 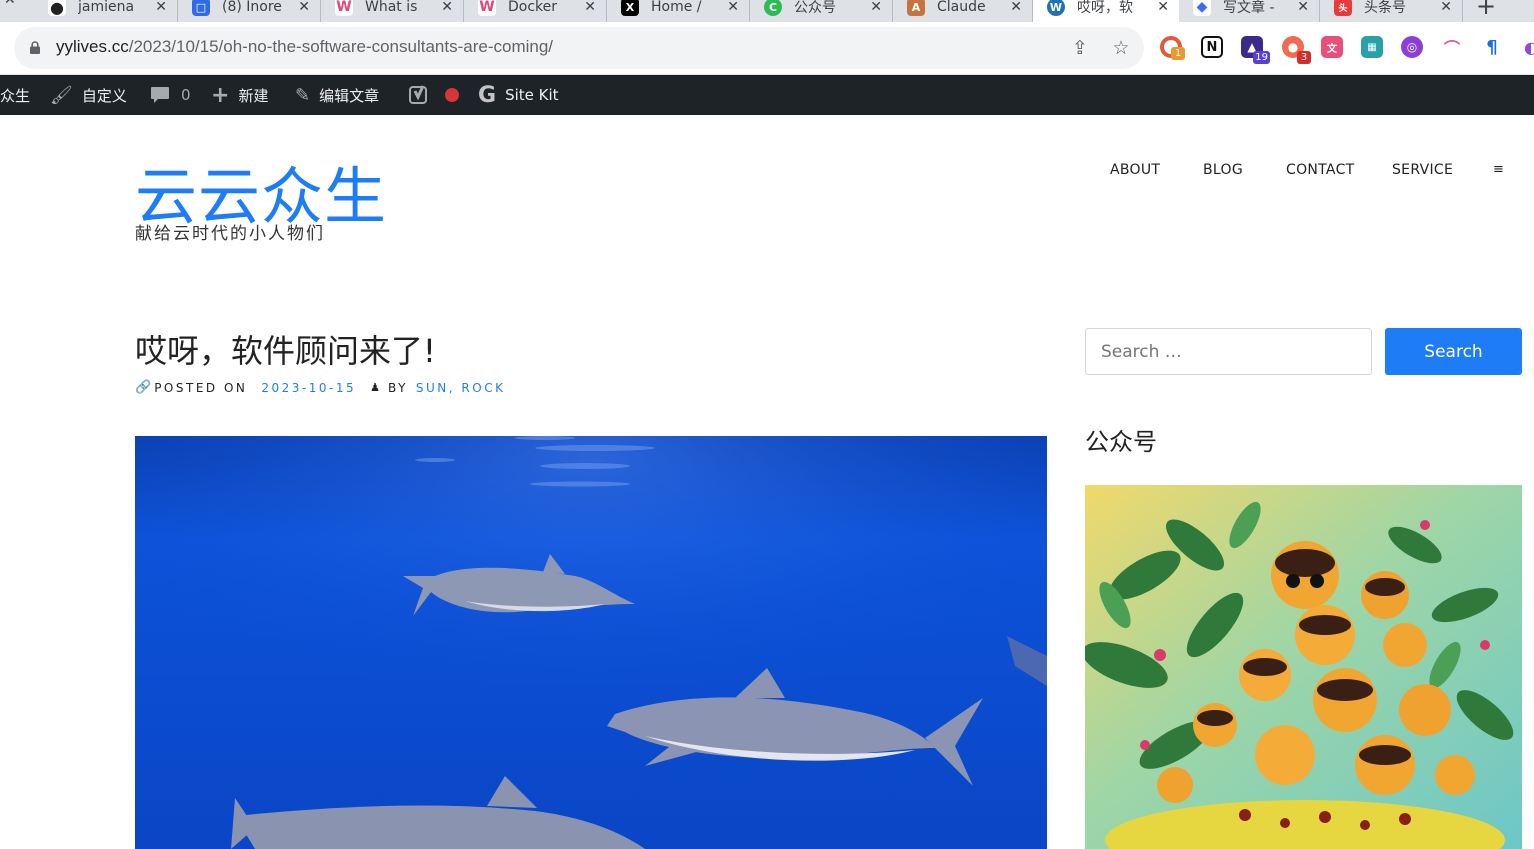 What do you see at coordinates (303, 95) in the screenshot?
I see `pencil-icon: ✎` at bounding box center [303, 95].